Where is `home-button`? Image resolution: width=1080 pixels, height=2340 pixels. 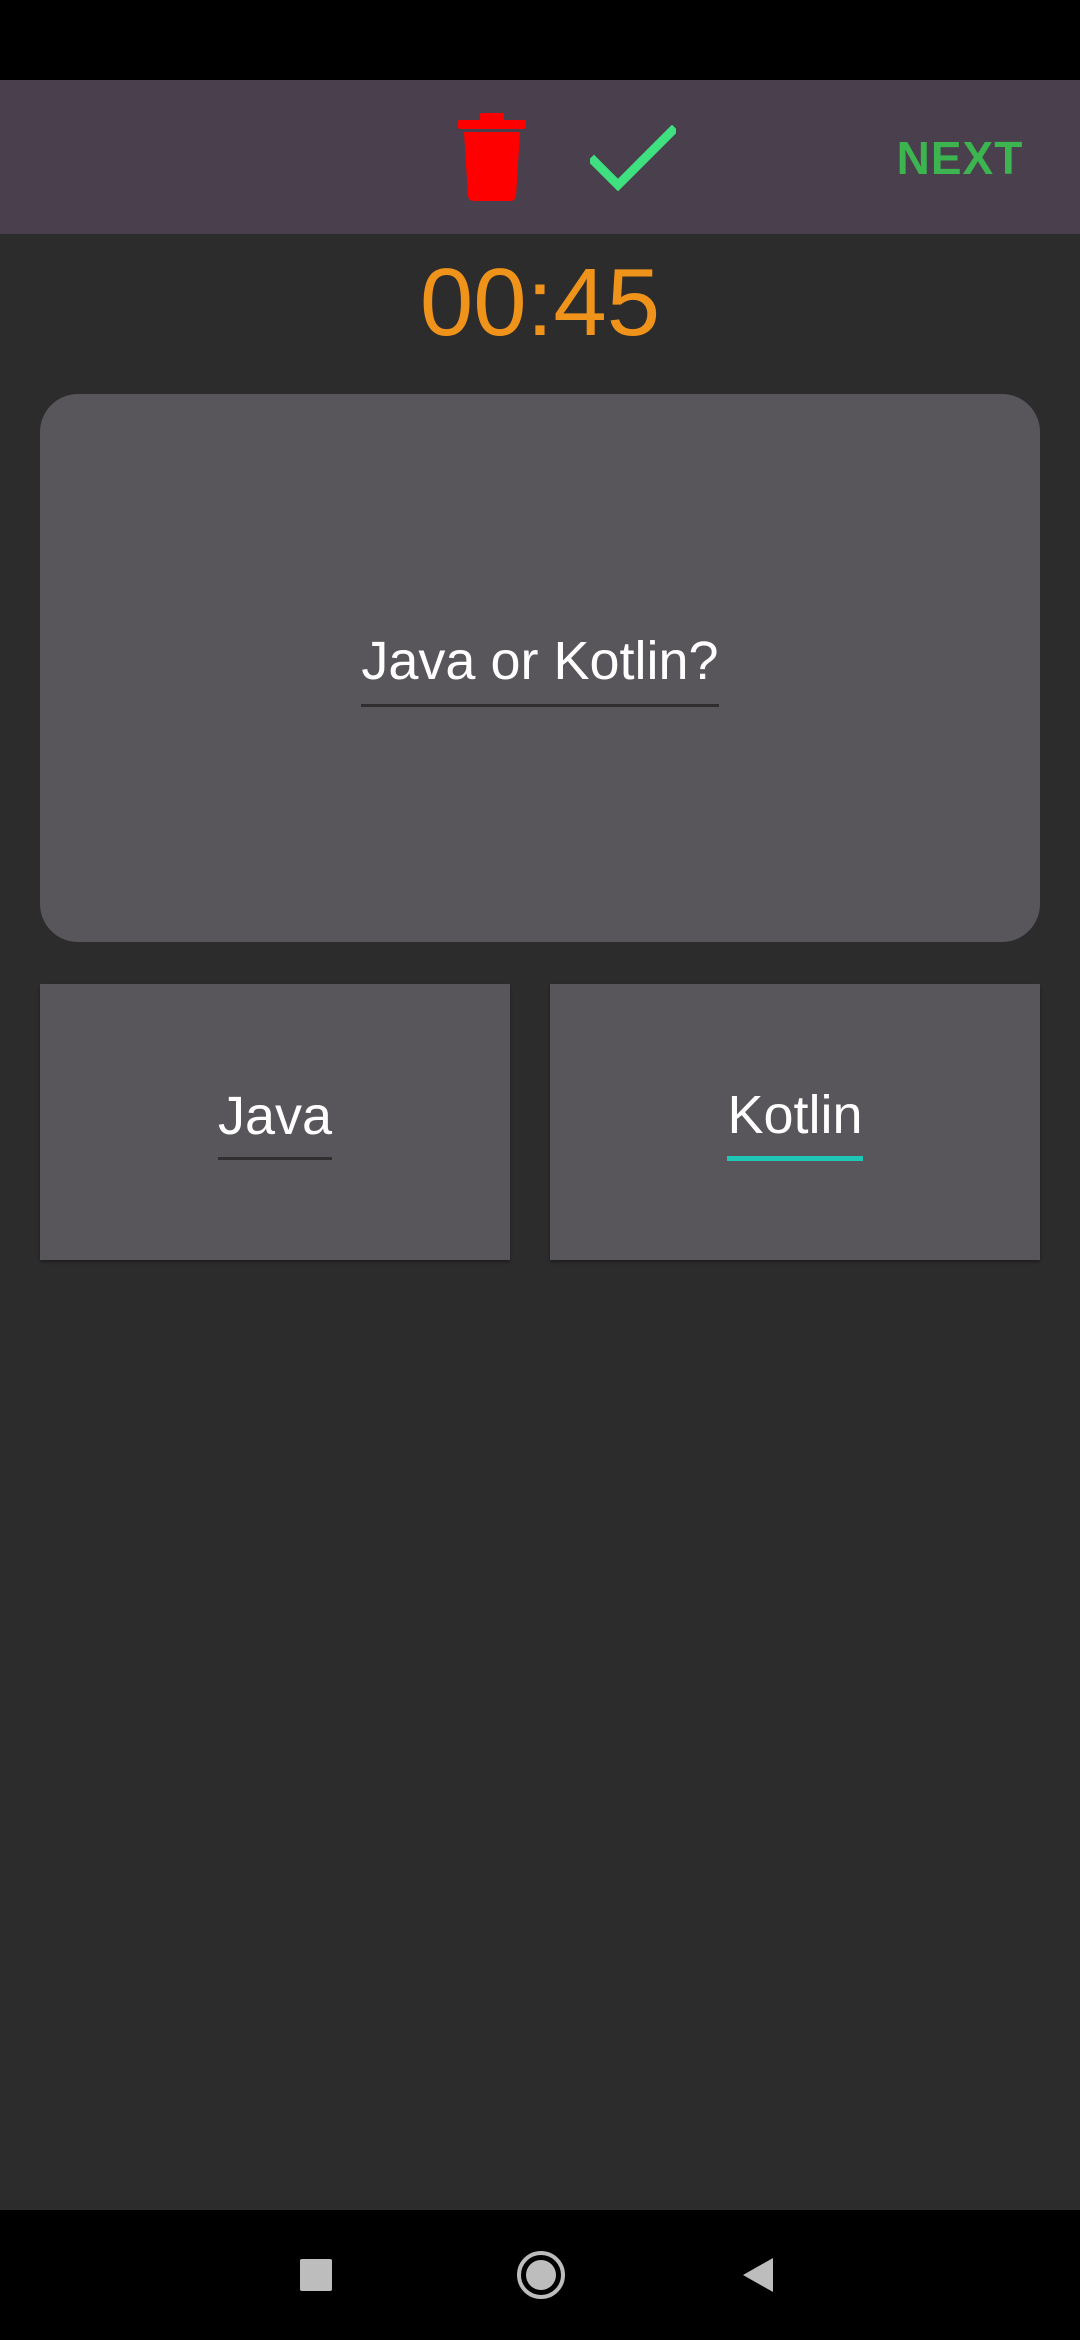
home-button is located at coordinates (541, 2275).